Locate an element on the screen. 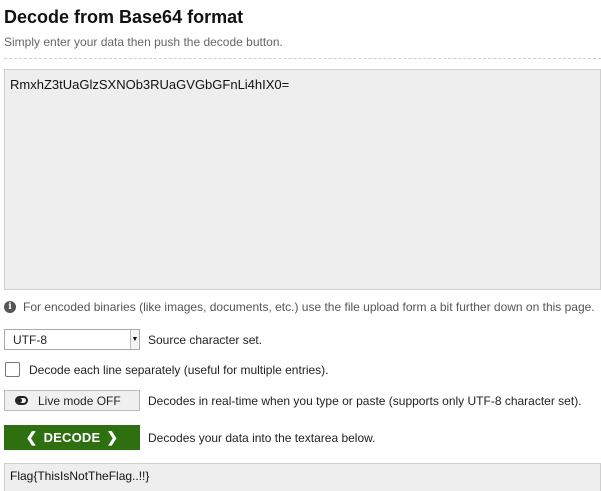 The image size is (601, 491). chevron-left-icon: ❮ is located at coordinates (31, 437).